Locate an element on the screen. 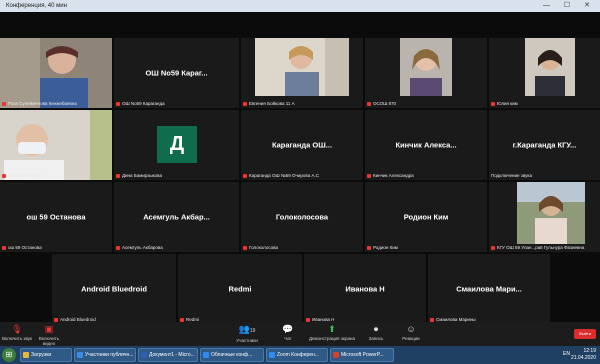 This screenshot has height=364, width=600. participants-icon: 👥19 is located at coordinates (247, 329).